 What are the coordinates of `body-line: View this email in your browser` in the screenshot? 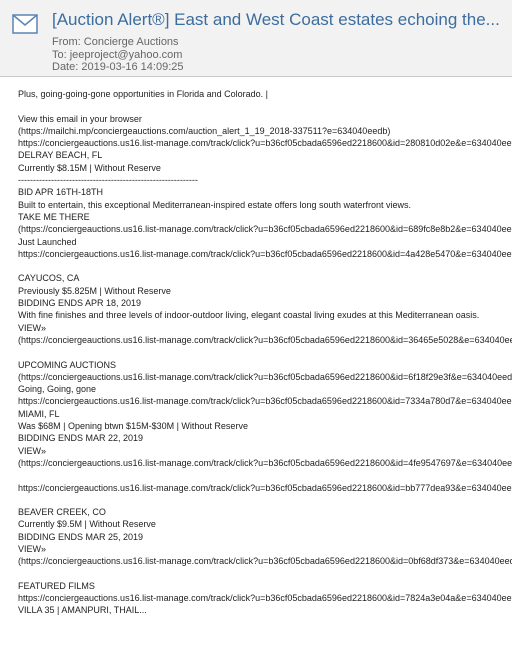 It's located at (80, 118).